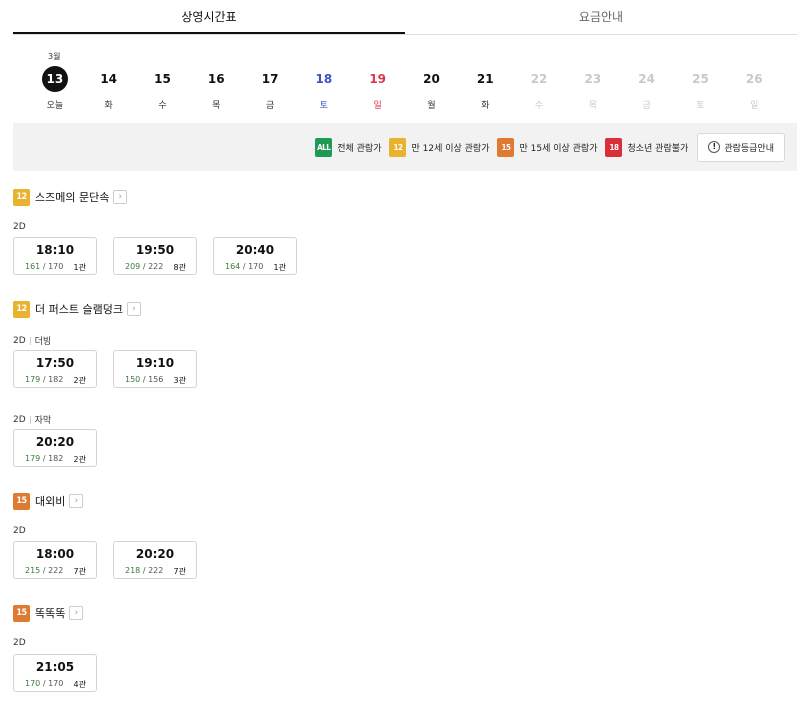 The width and height of the screenshot is (807, 704). I want to click on showtime-time: 17:50, so click(55, 363).